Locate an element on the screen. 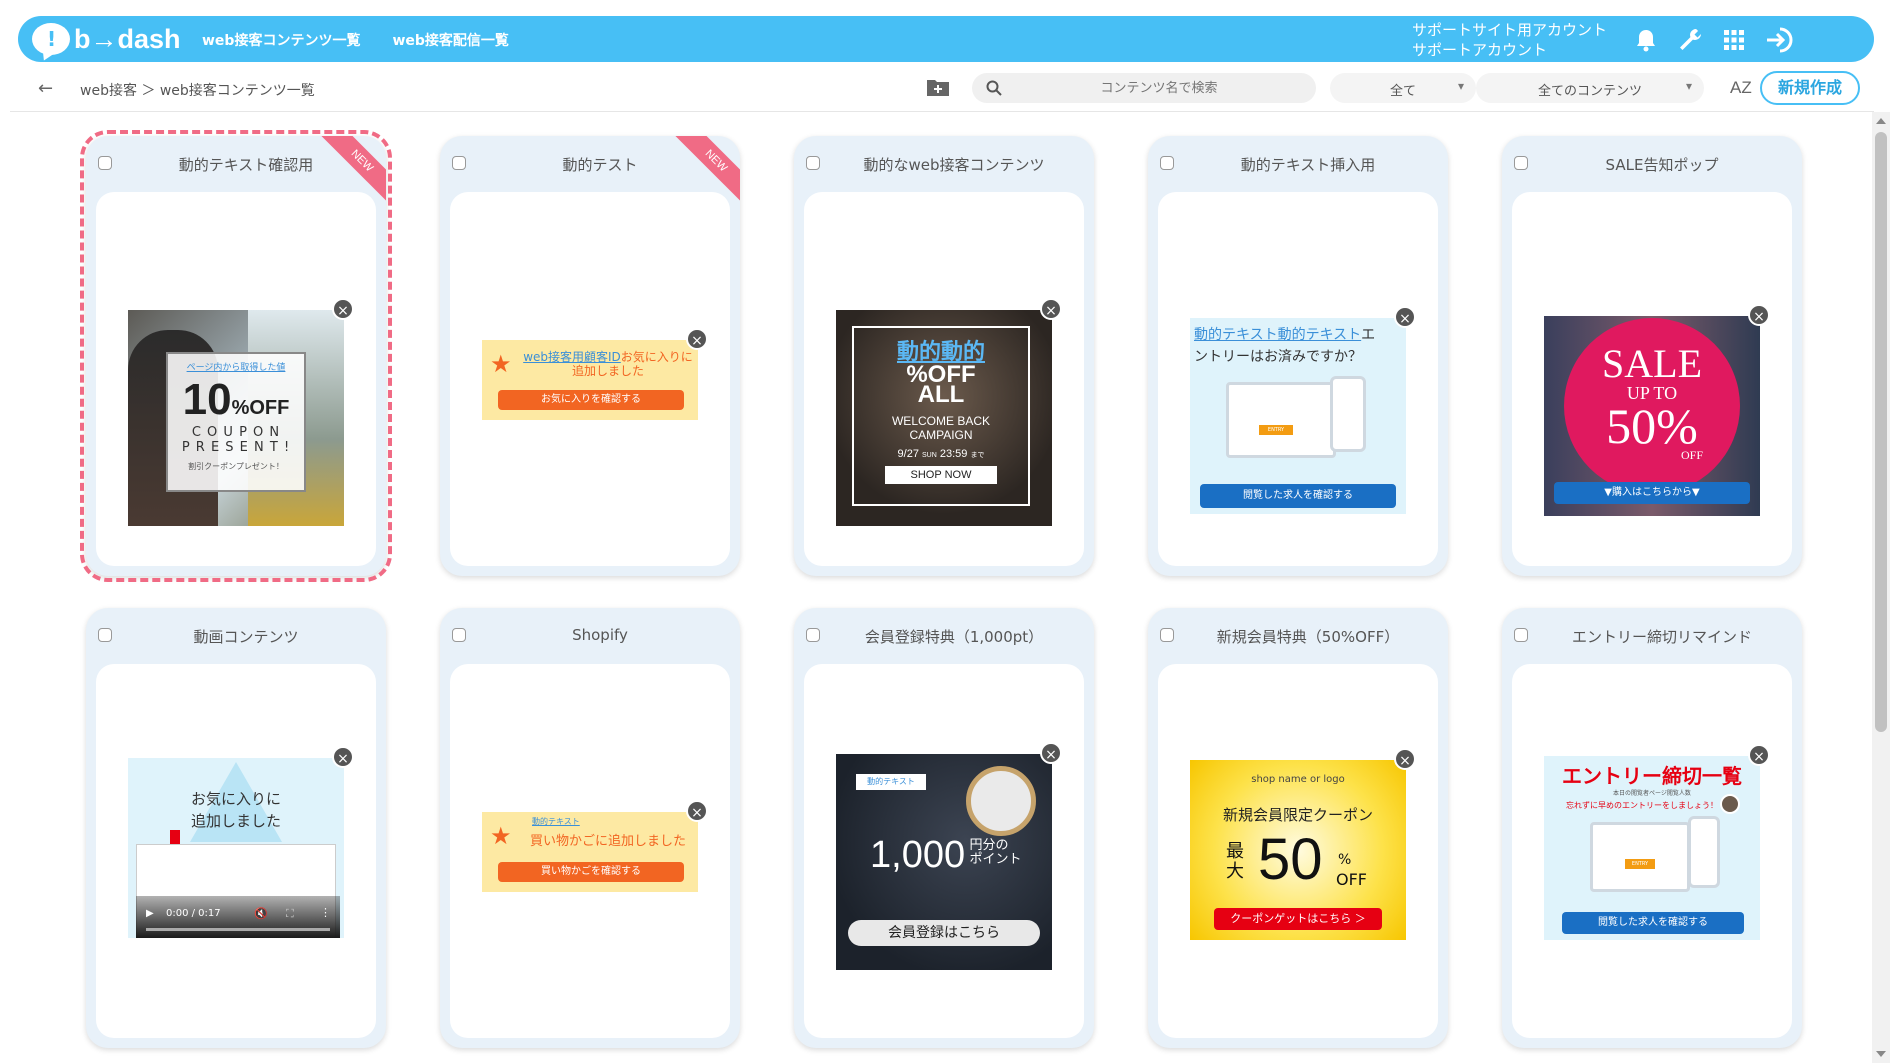 The width and height of the screenshot is (1890, 1063). card-preview-area: 動的テキスト ★ 買い物かごに追加しました 買い物かごを確認する × is located at coordinates (590, 851).